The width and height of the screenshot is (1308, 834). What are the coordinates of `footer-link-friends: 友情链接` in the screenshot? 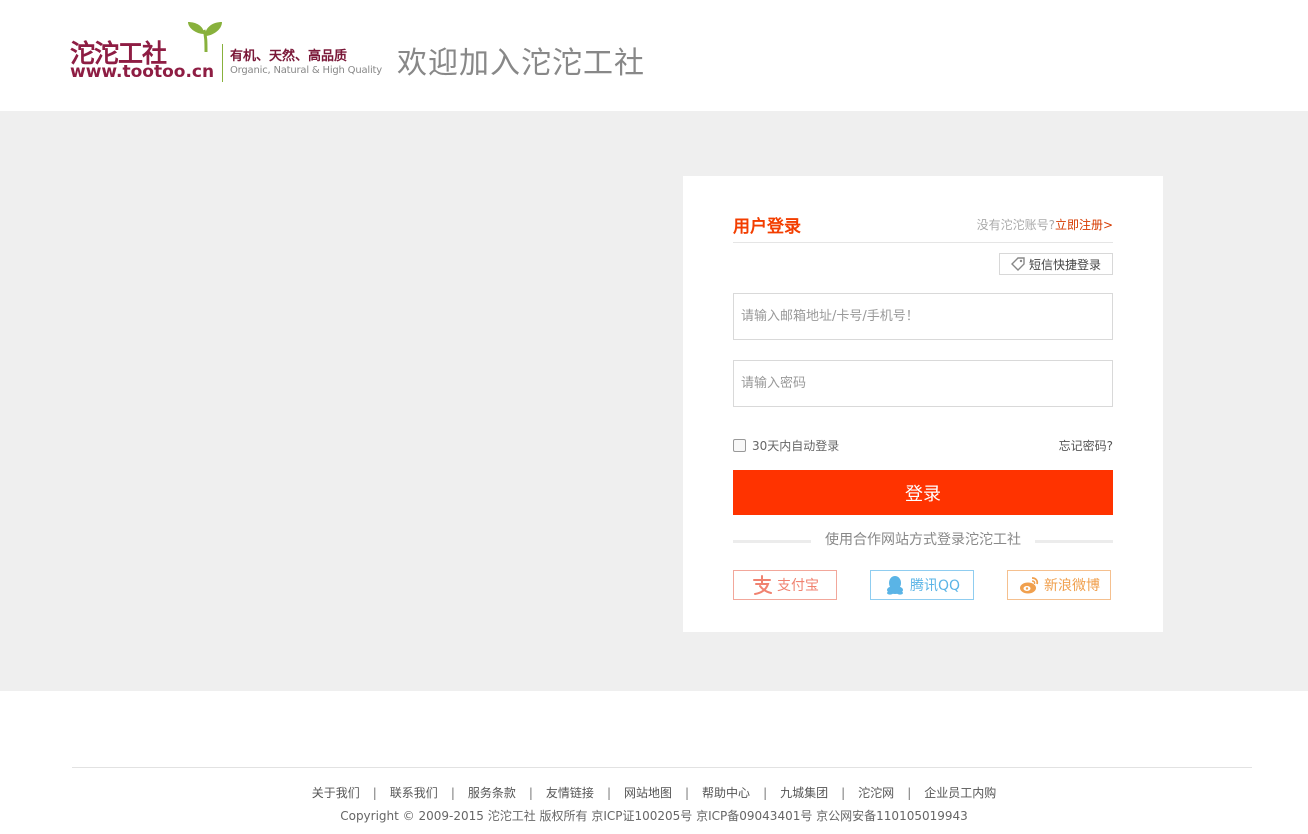 It's located at (570, 793).